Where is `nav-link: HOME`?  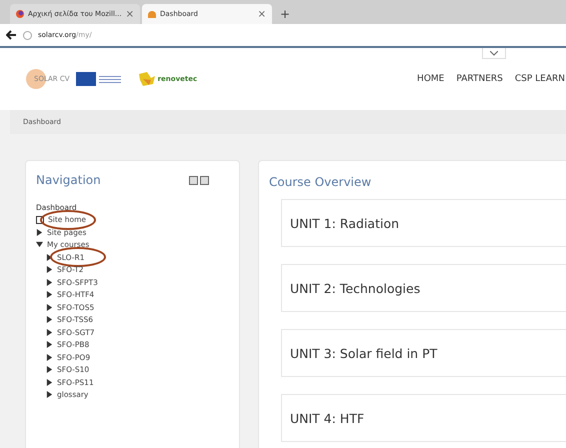
nav-link: HOME is located at coordinates (430, 79).